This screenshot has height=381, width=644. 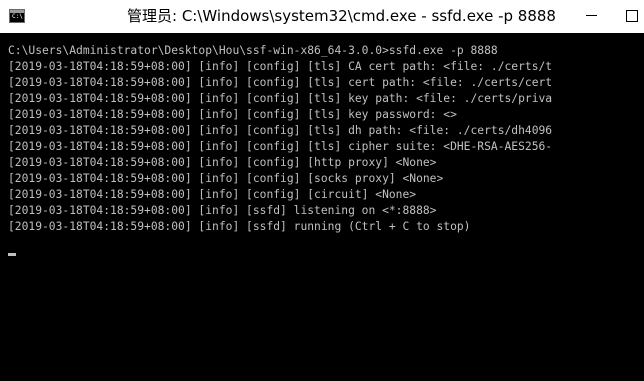 I want to click on minimize-button, so click(x=591, y=15).